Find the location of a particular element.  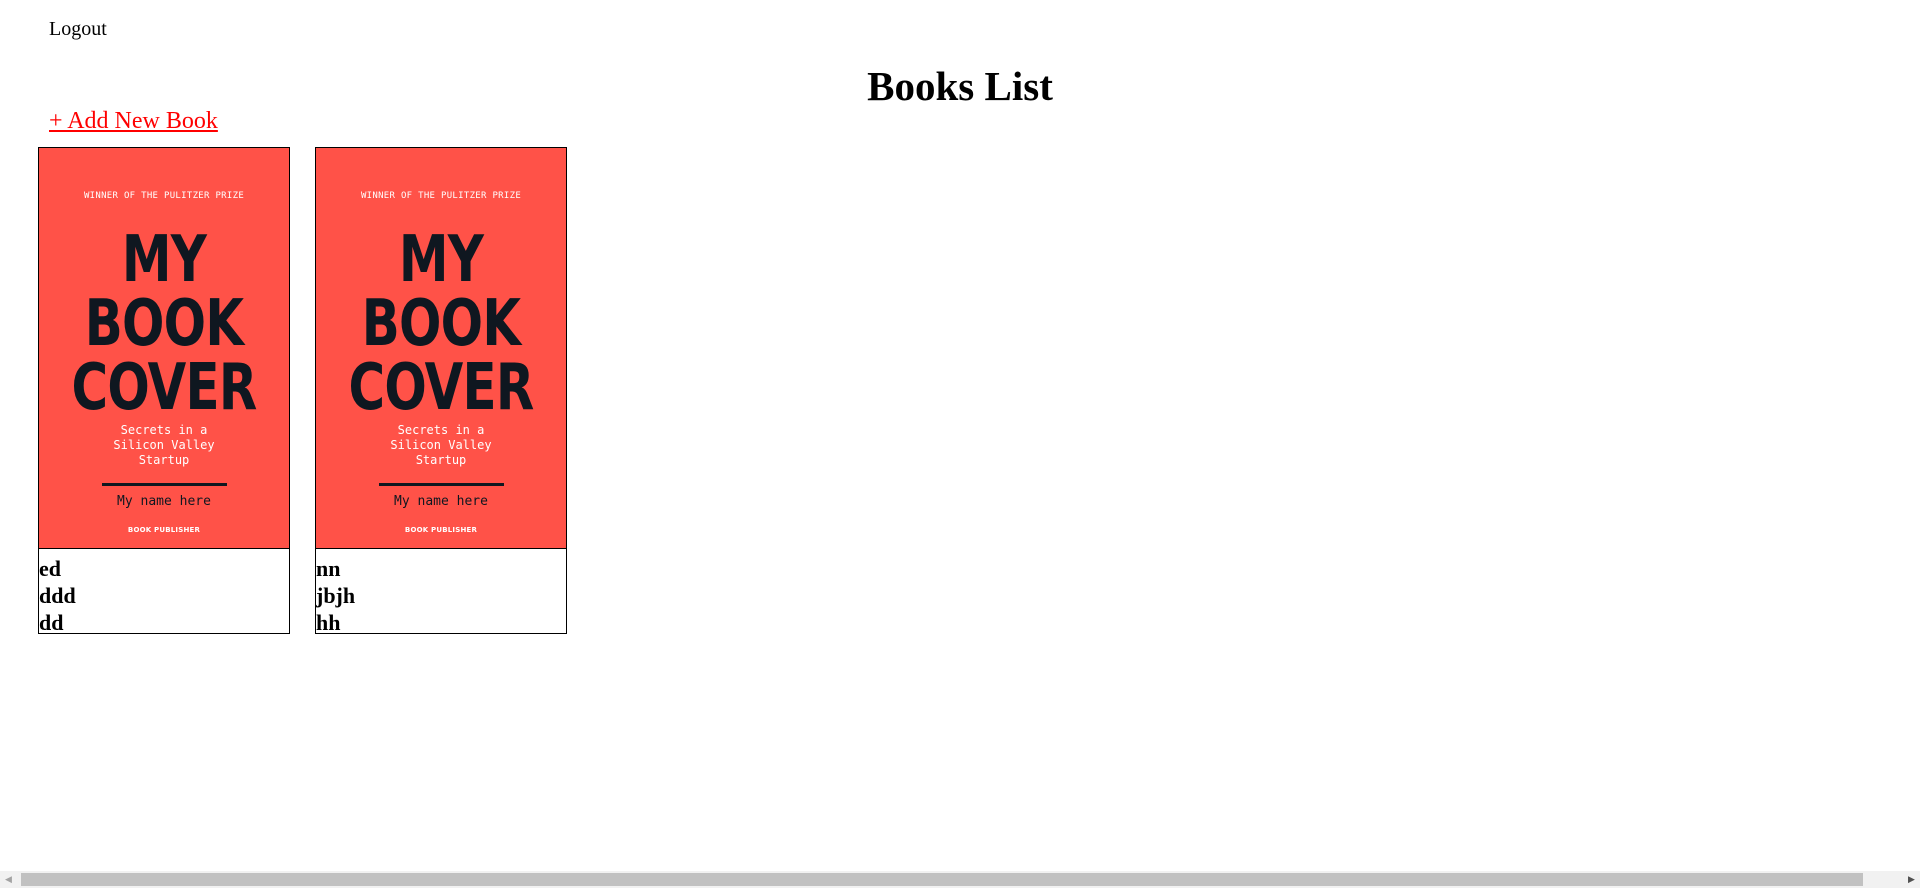

book-info: ed ddd dd is located at coordinates (164, 592).